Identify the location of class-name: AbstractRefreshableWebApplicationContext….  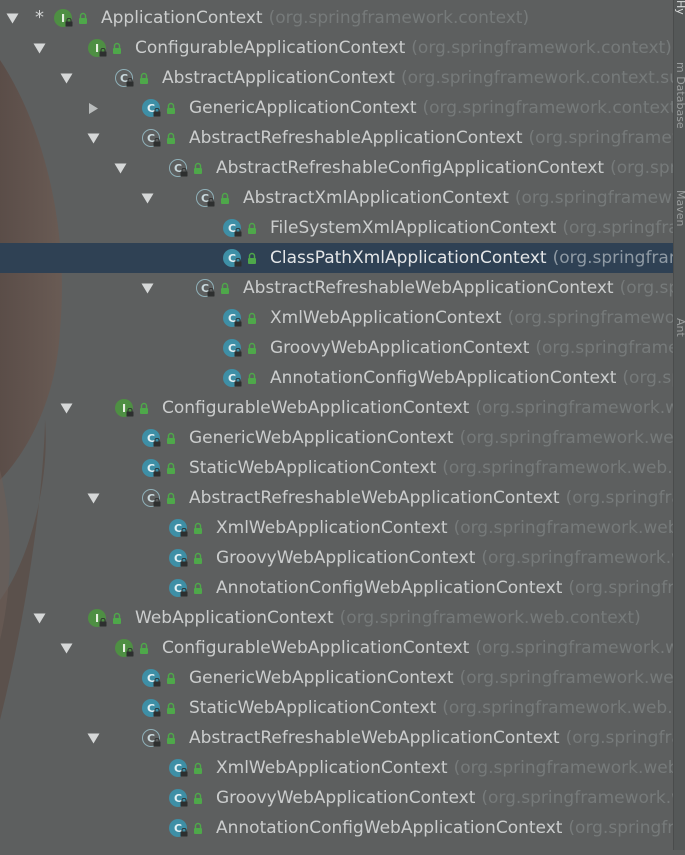
(431, 498).